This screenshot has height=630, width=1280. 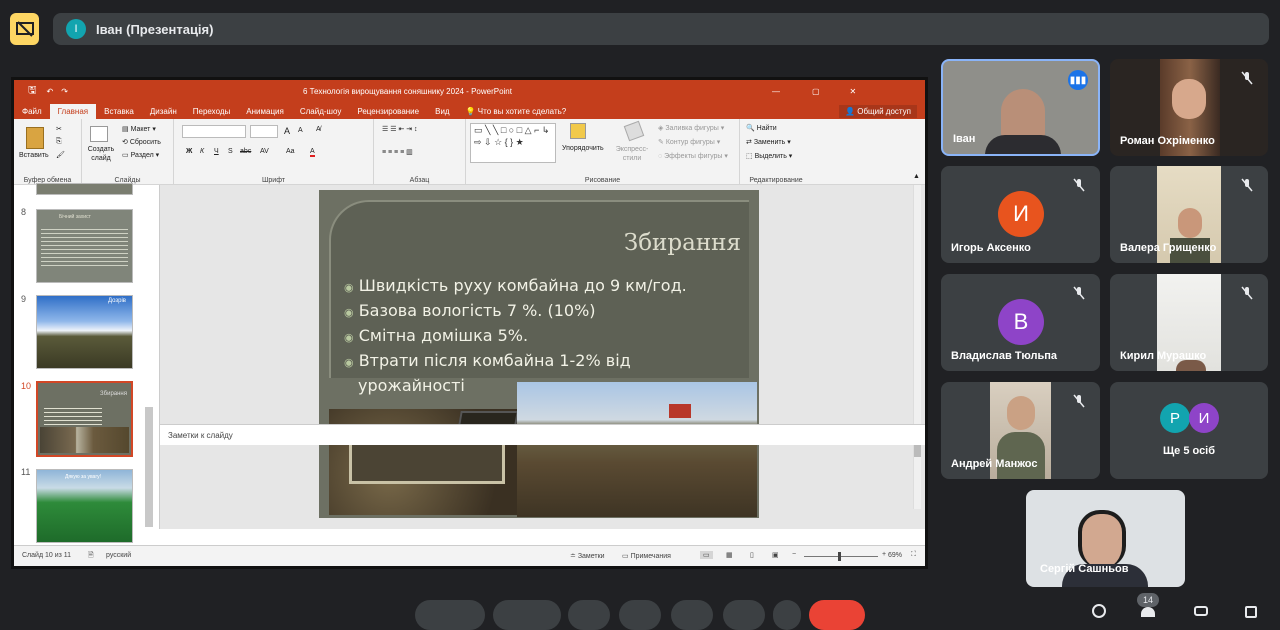 I want to click on bold-button: Ж, so click(x=189, y=151).